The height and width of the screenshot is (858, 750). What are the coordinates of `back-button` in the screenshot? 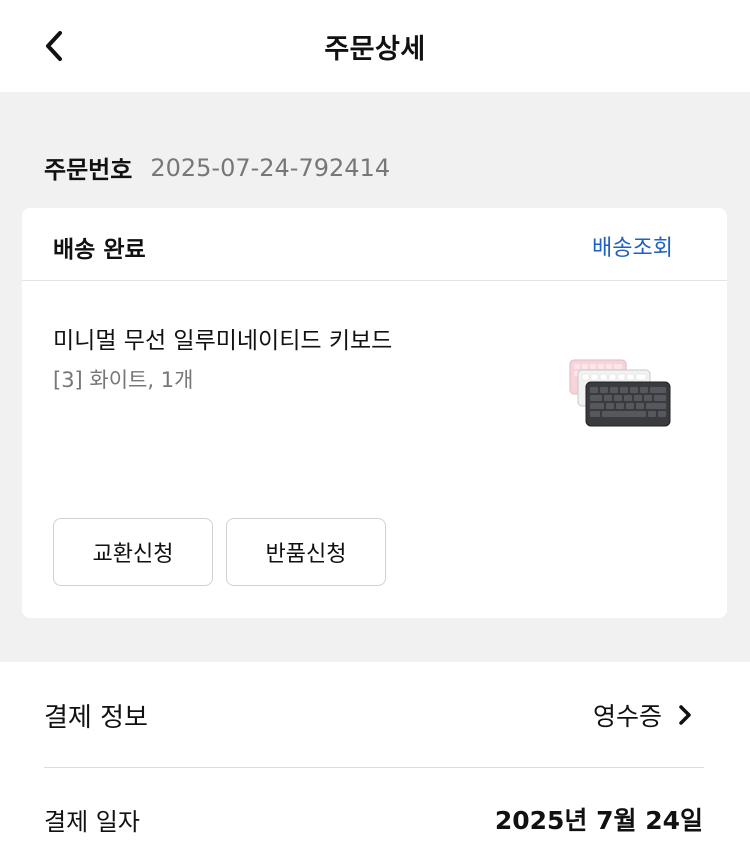 It's located at (54, 46).